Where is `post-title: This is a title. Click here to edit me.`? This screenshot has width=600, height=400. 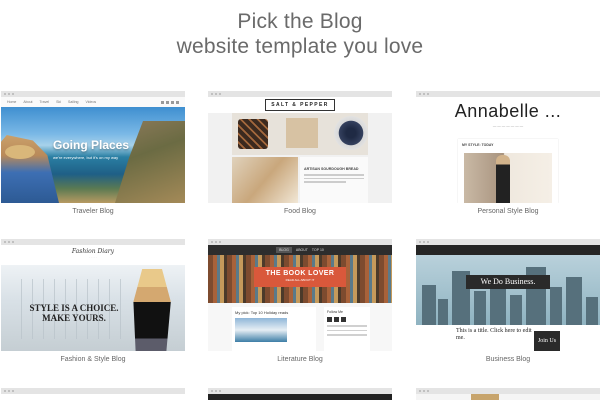
post-title: This is a title. Click here to edit me. is located at coordinates (494, 334).